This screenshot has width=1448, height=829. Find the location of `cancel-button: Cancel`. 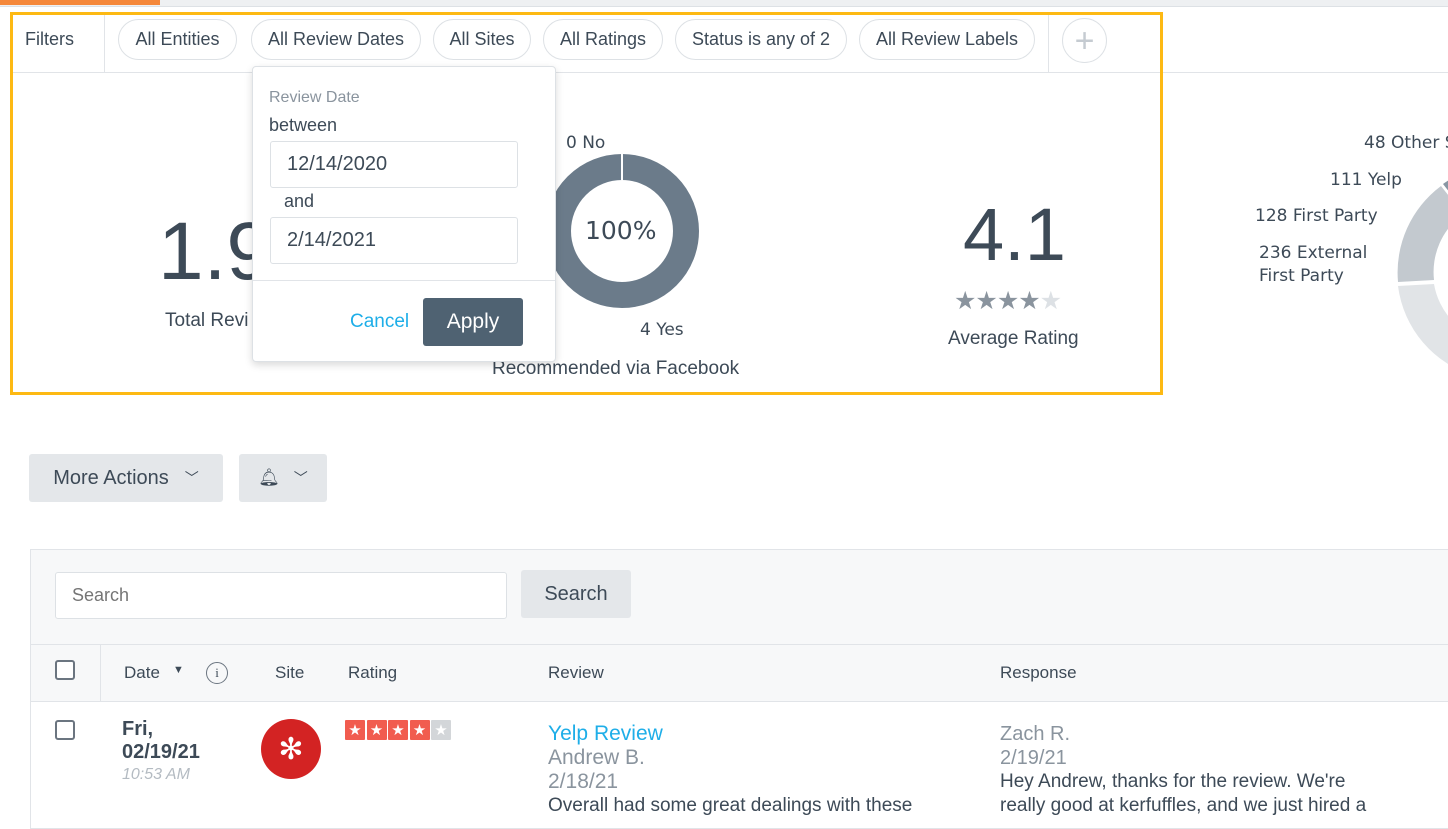

cancel-button: Cancel is located at coordinates (379, 322).